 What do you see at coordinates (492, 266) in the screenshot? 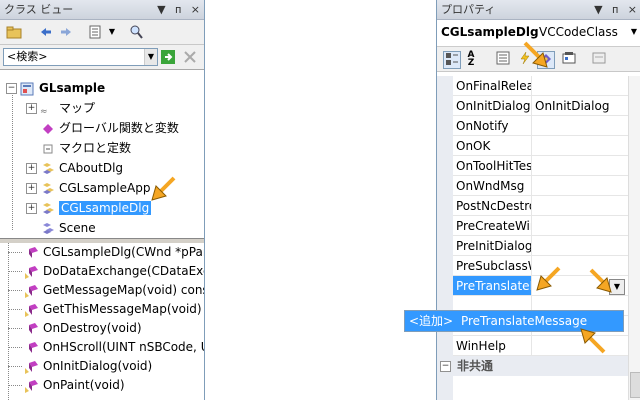
I see `property-name: PreSubclassW` at bounding box center [492, 266].